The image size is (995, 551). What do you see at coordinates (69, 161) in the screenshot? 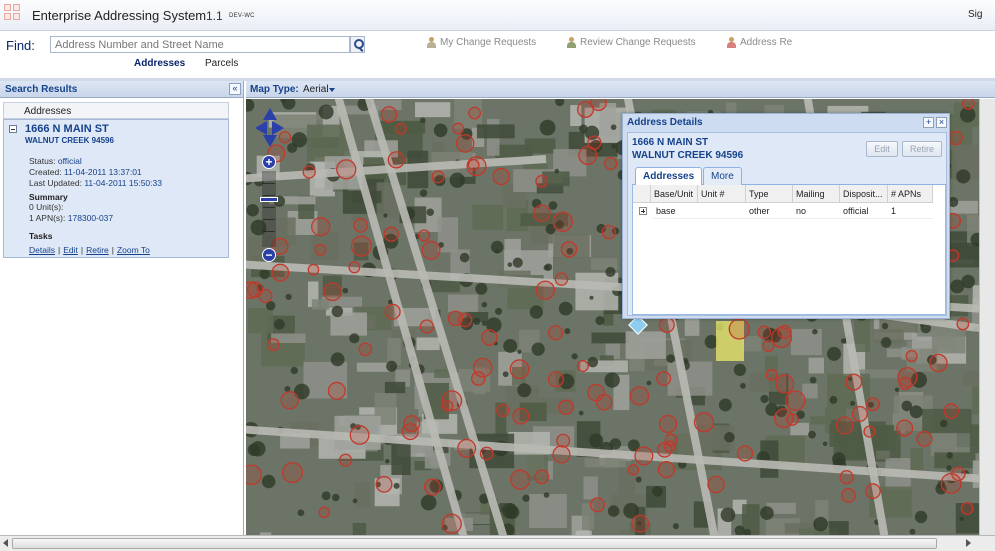
I see `status-value: official` at bounding box center [69, 161].